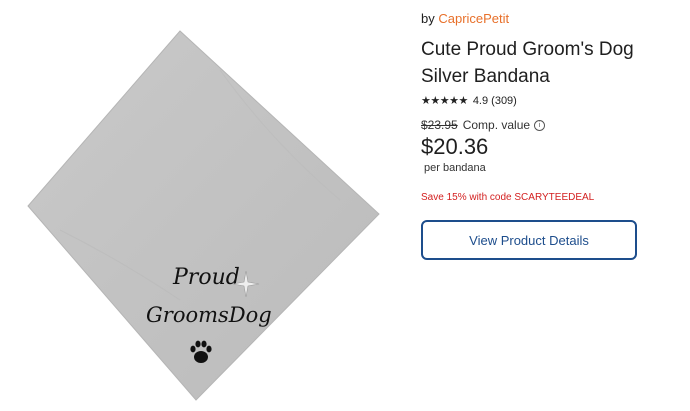  What do you see at coordinates (529, 240) in the screenshot?
I see `view-product-details-button: View Product Details` at bounding box center [529, 240].